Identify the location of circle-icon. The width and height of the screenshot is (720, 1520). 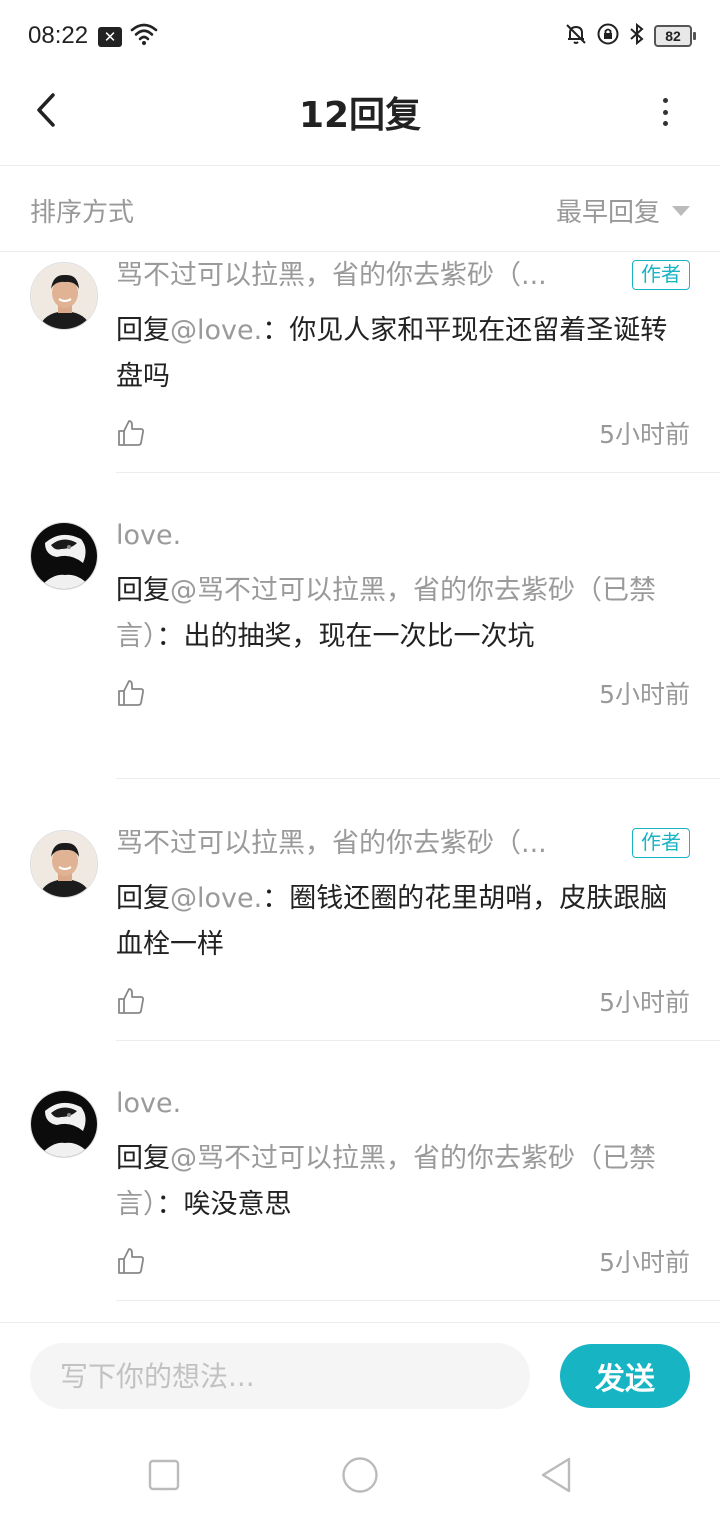
(360, 1475).